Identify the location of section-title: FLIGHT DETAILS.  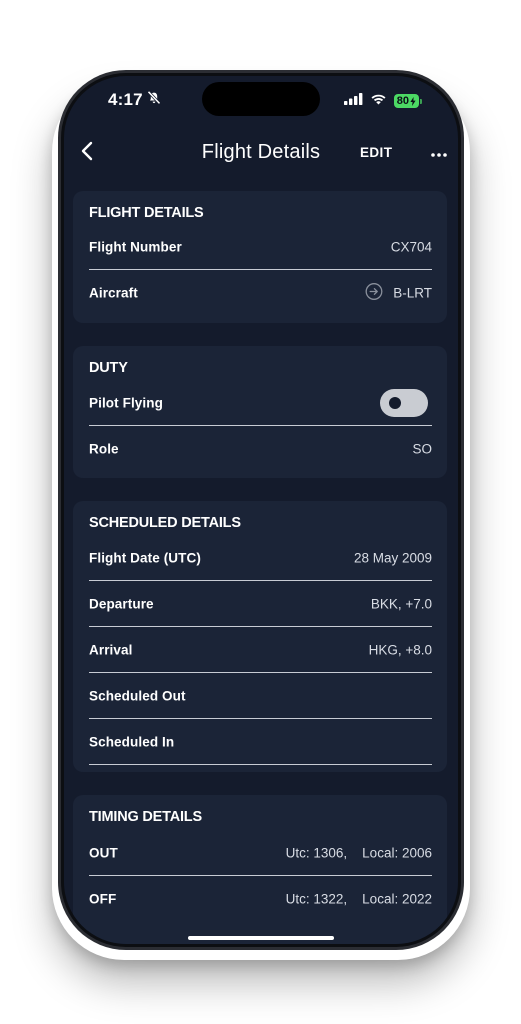
(146, 213).